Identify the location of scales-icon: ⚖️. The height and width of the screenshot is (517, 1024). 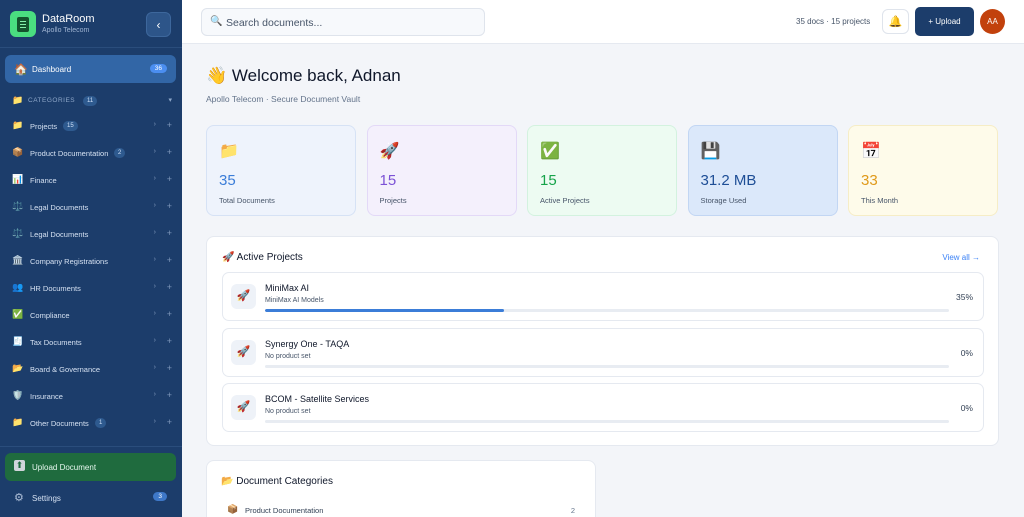
(18, 206).